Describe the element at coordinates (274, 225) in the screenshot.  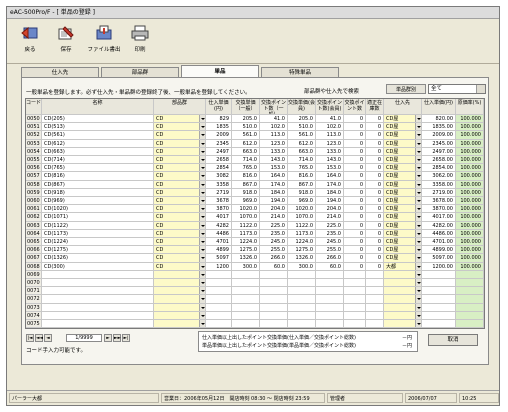
I see `points-general-cell: 225.0` at that location.